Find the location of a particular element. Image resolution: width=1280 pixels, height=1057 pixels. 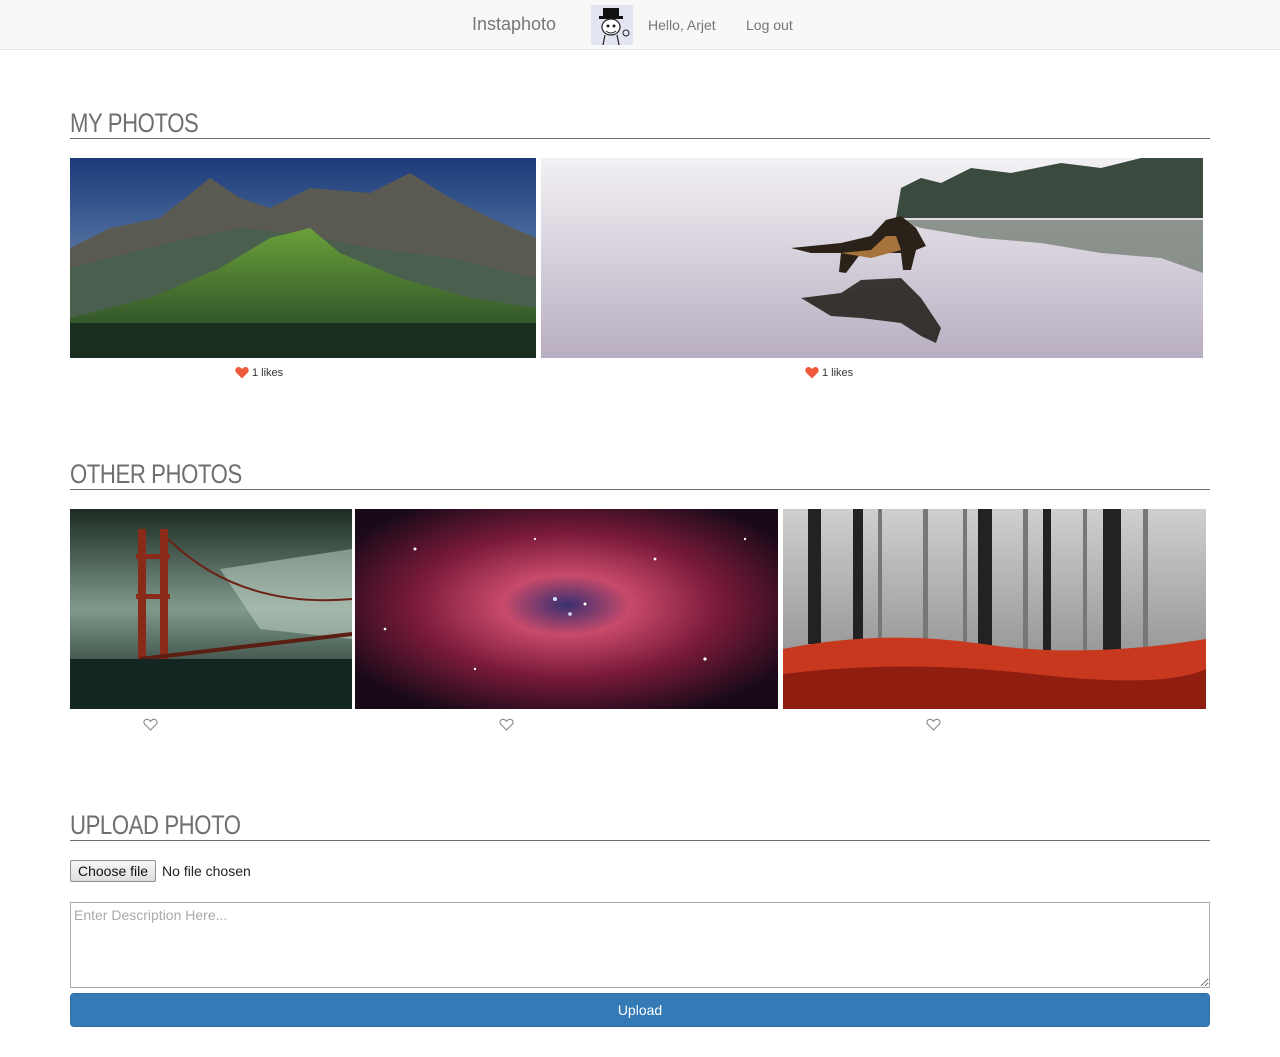

photo-bridge is located at coordinates (211, 609).